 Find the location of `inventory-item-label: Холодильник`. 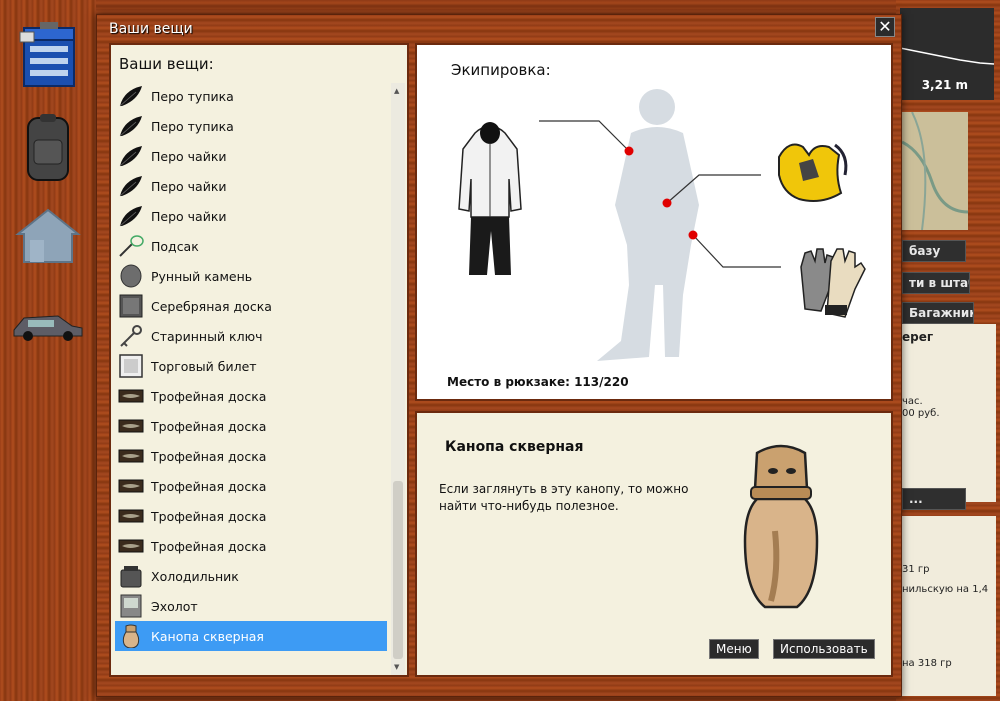

inventory-item-label: Холодильник is located at coordinates (195, 576).